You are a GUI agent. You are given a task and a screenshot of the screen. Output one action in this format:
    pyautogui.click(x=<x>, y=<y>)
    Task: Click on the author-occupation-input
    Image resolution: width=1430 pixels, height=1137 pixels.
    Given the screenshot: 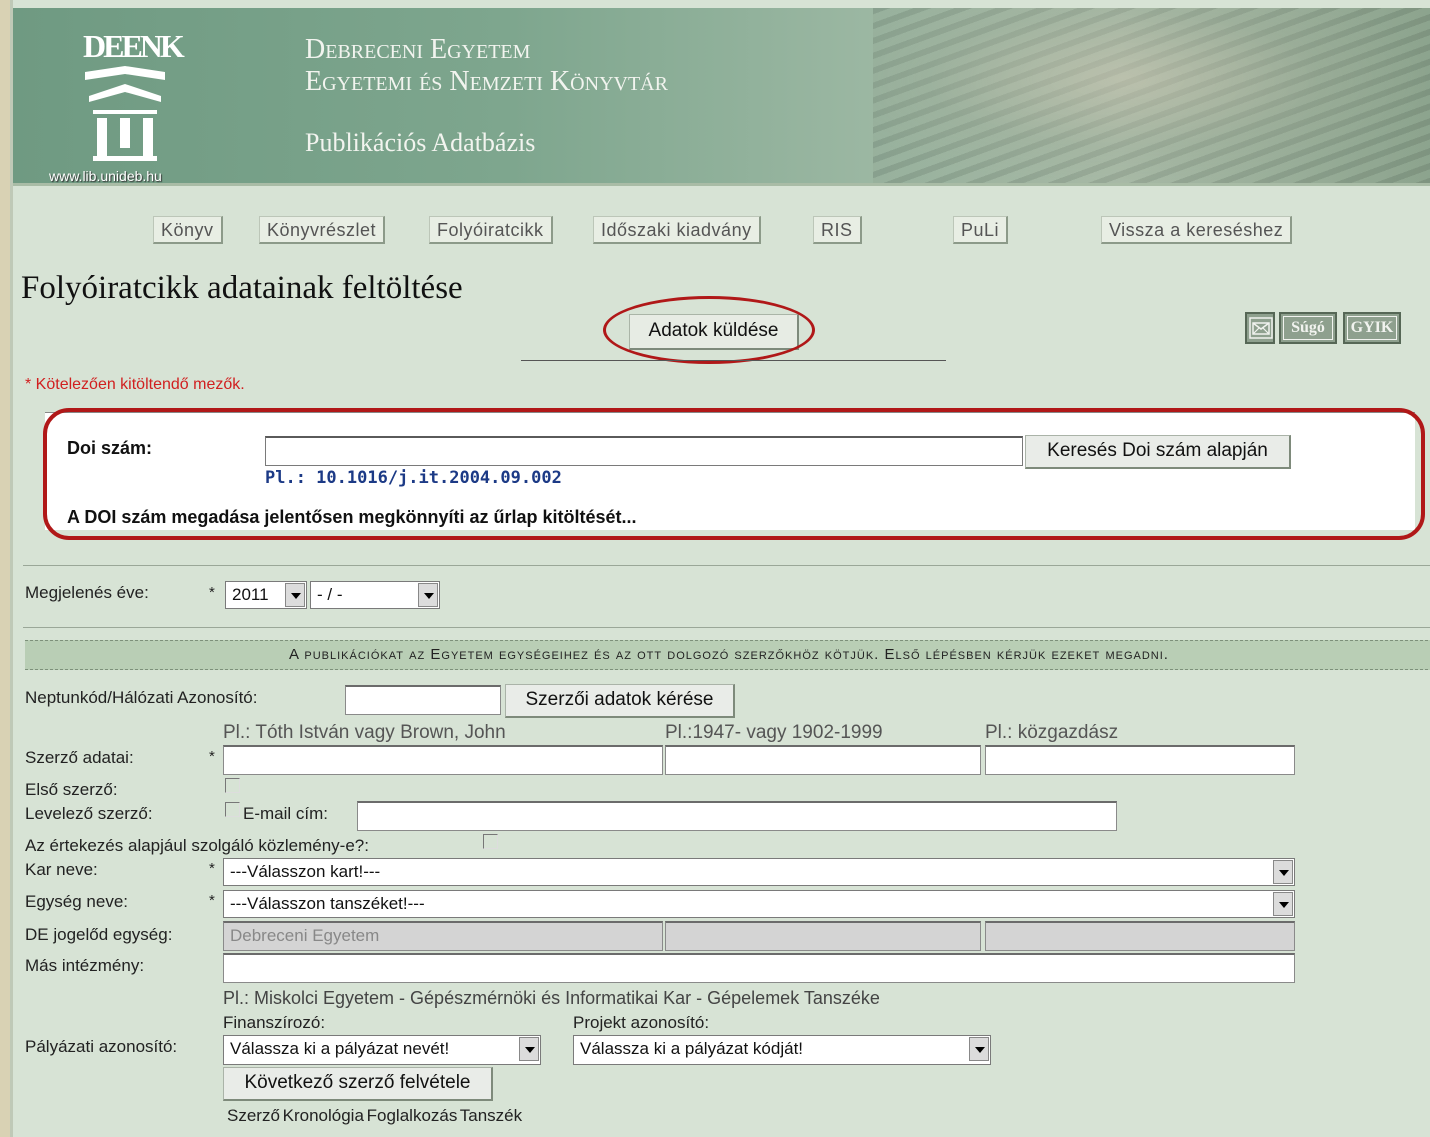 What is the action you would take?
    pyautogui.click(x=1140, y=760)
    